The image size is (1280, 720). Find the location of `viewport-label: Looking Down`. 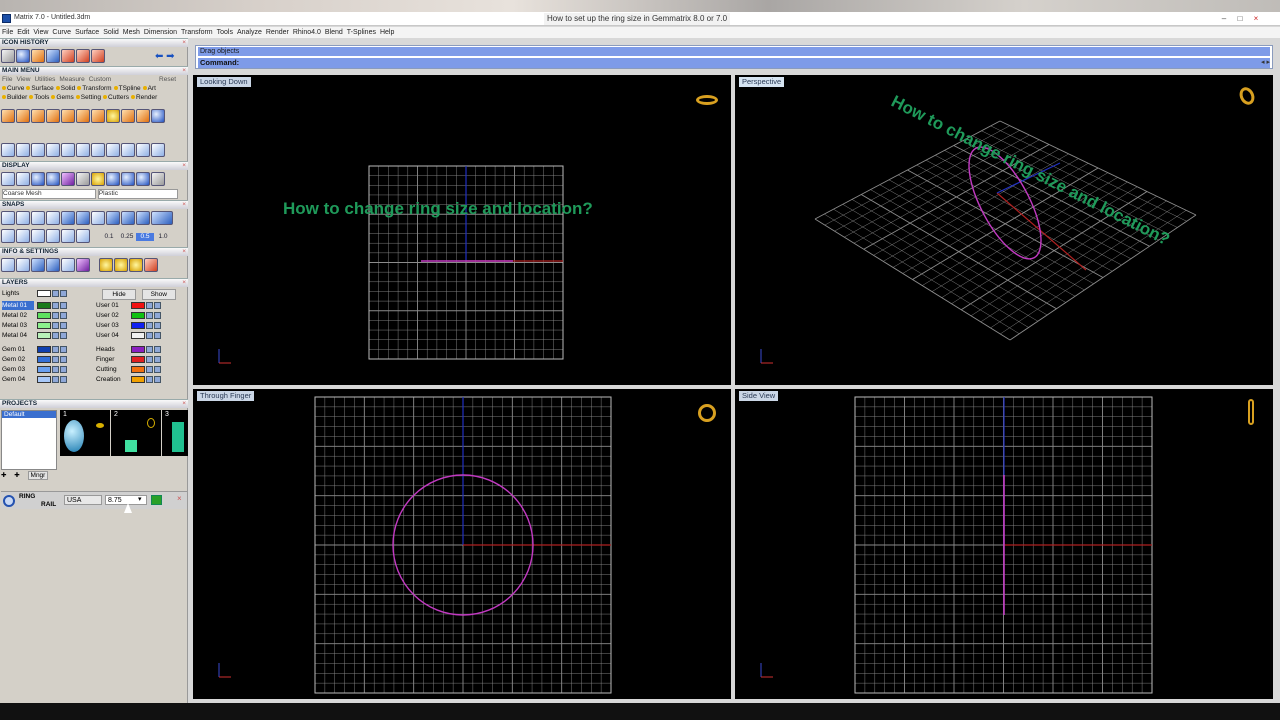

viewport-label: Looking Down is located at coordinates (224, 82).